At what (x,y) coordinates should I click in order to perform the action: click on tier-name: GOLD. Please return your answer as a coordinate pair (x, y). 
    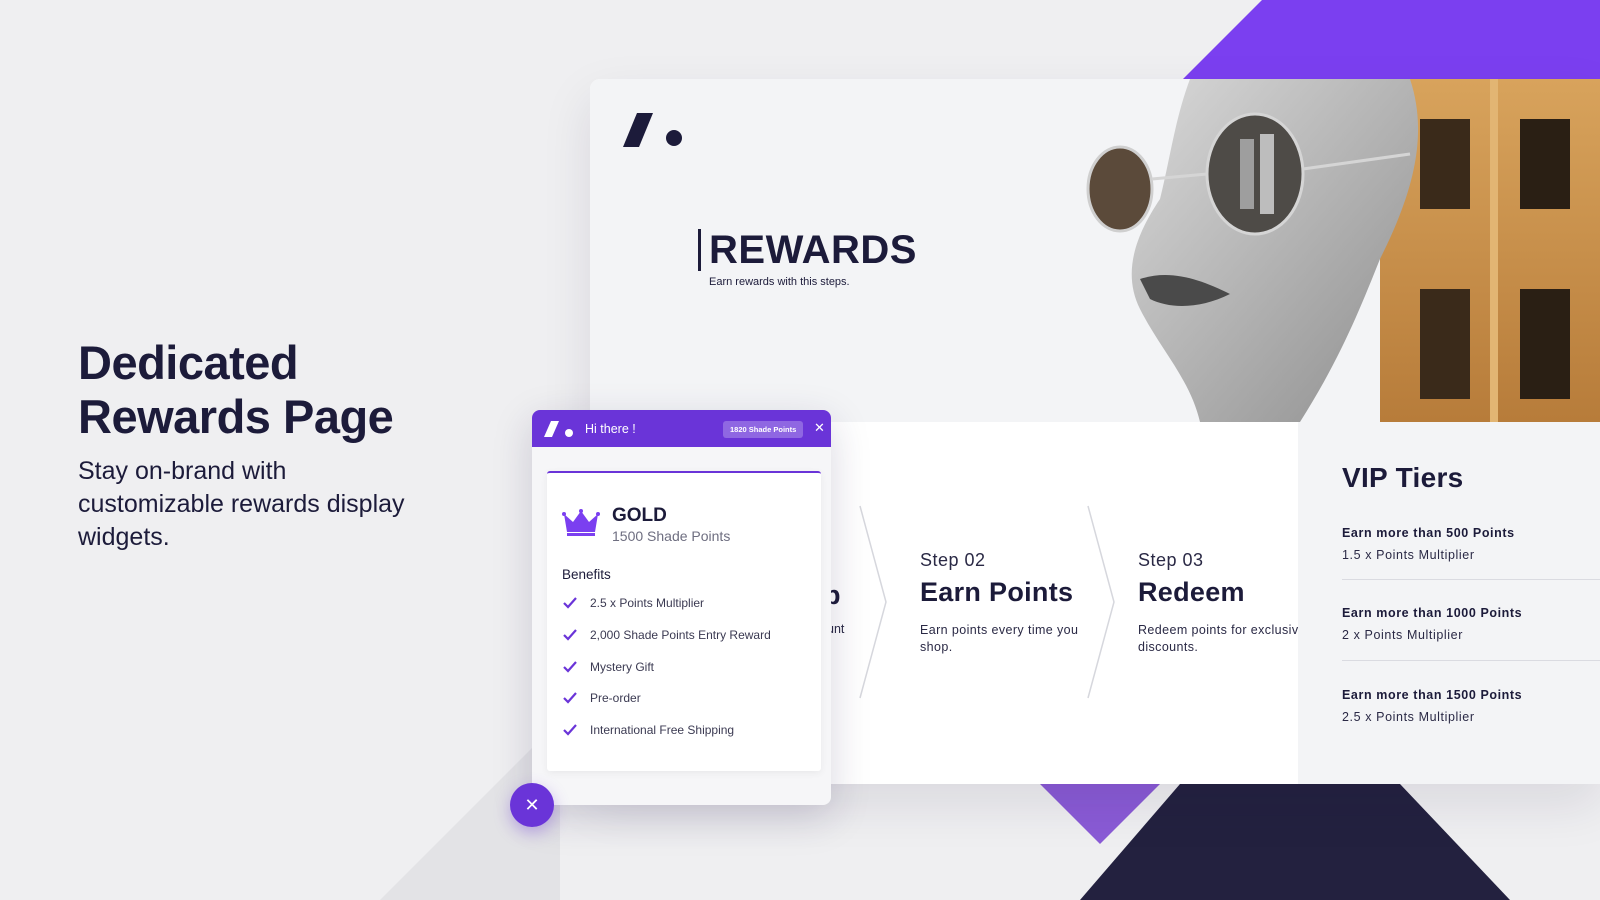
    Looking at the image, I should click on (639, 515).